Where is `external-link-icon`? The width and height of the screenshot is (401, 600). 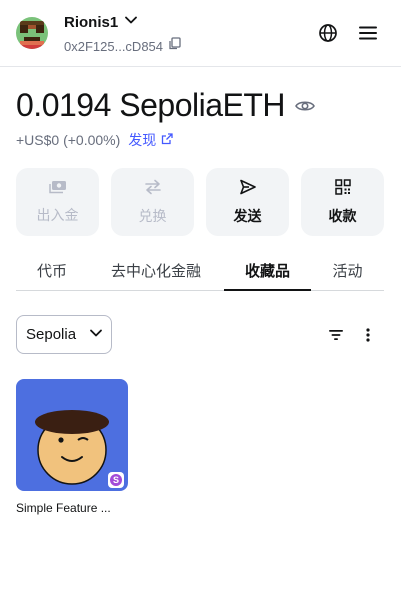
external-link-icon is located at coordinates (167, 140).